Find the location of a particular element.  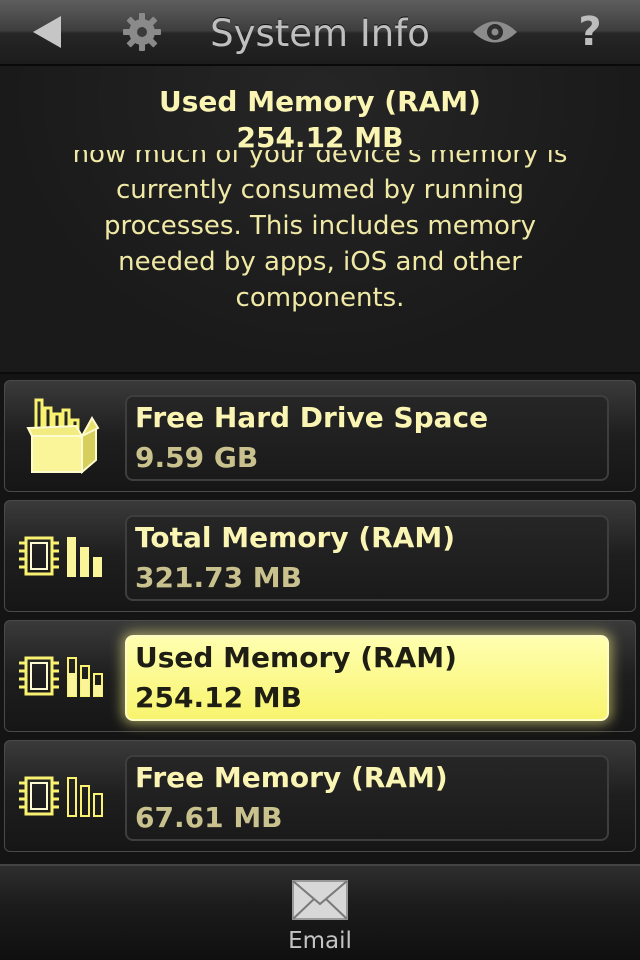

info-value: 254.12 MB is located at coordinates (320, 137).